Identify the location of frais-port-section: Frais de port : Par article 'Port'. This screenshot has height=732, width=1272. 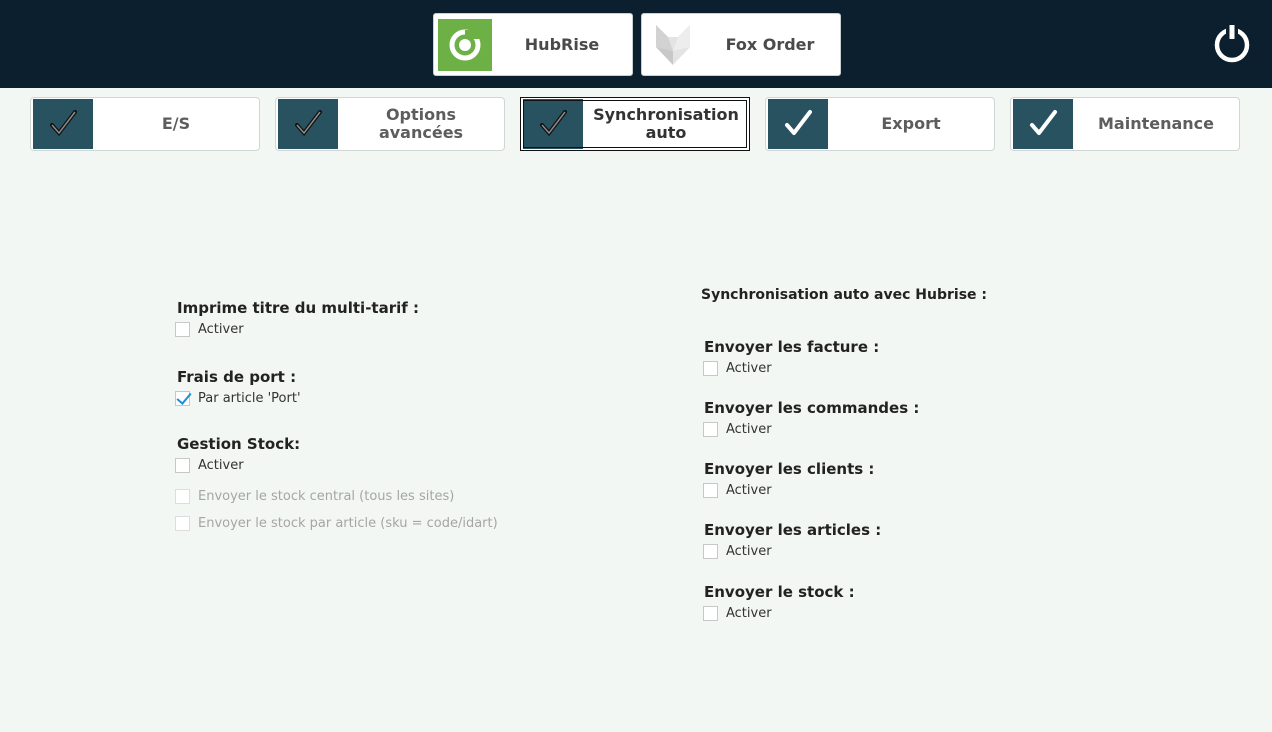
(238, 388).